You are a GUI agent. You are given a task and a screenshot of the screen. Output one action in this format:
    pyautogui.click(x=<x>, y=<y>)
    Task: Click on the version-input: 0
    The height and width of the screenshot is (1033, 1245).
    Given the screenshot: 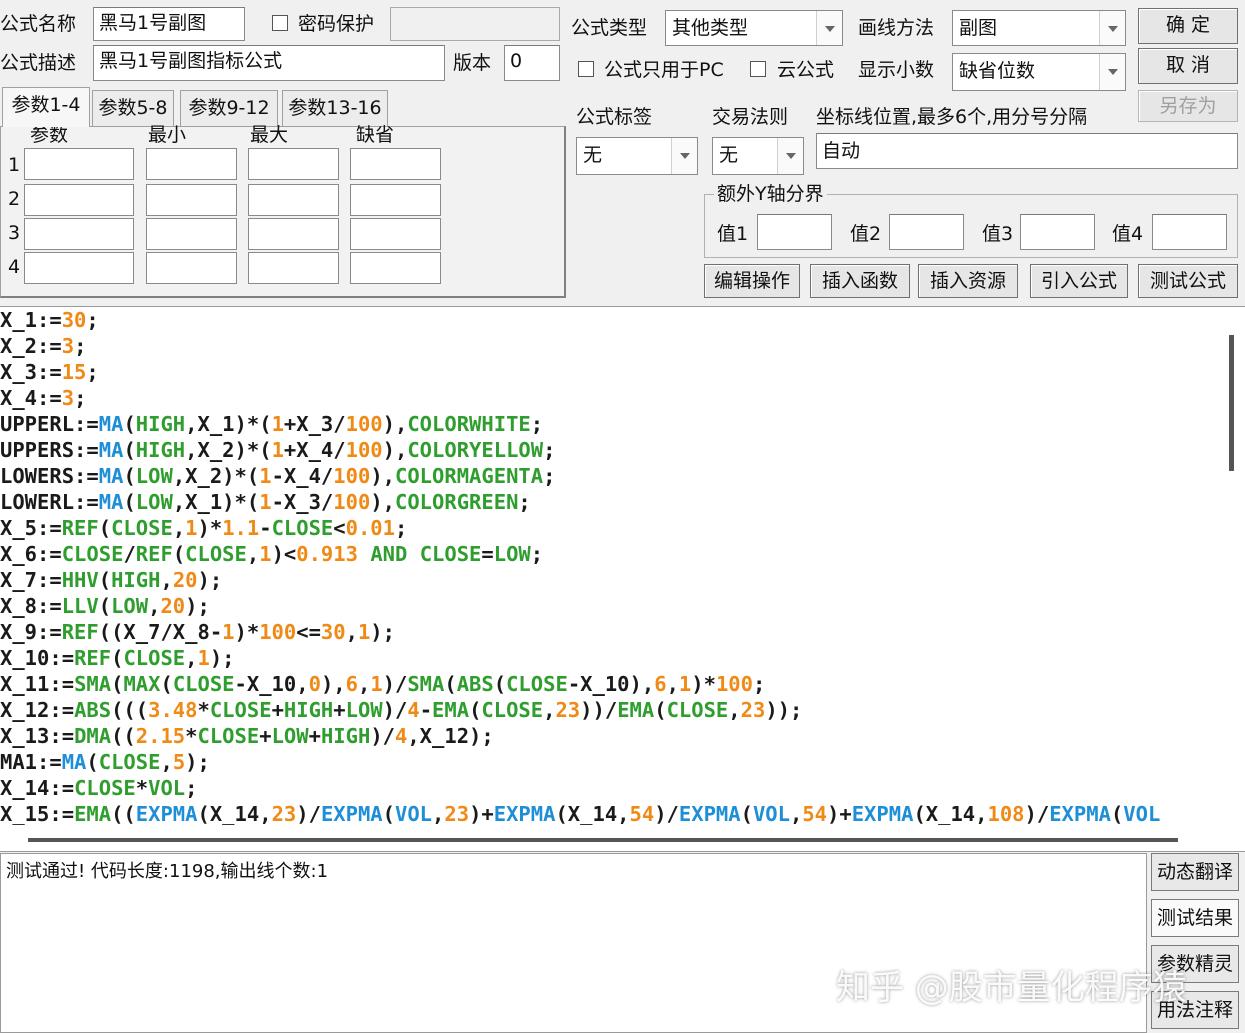 What is the action you would take?
    pyautogui.click(x=532, y=63)
    